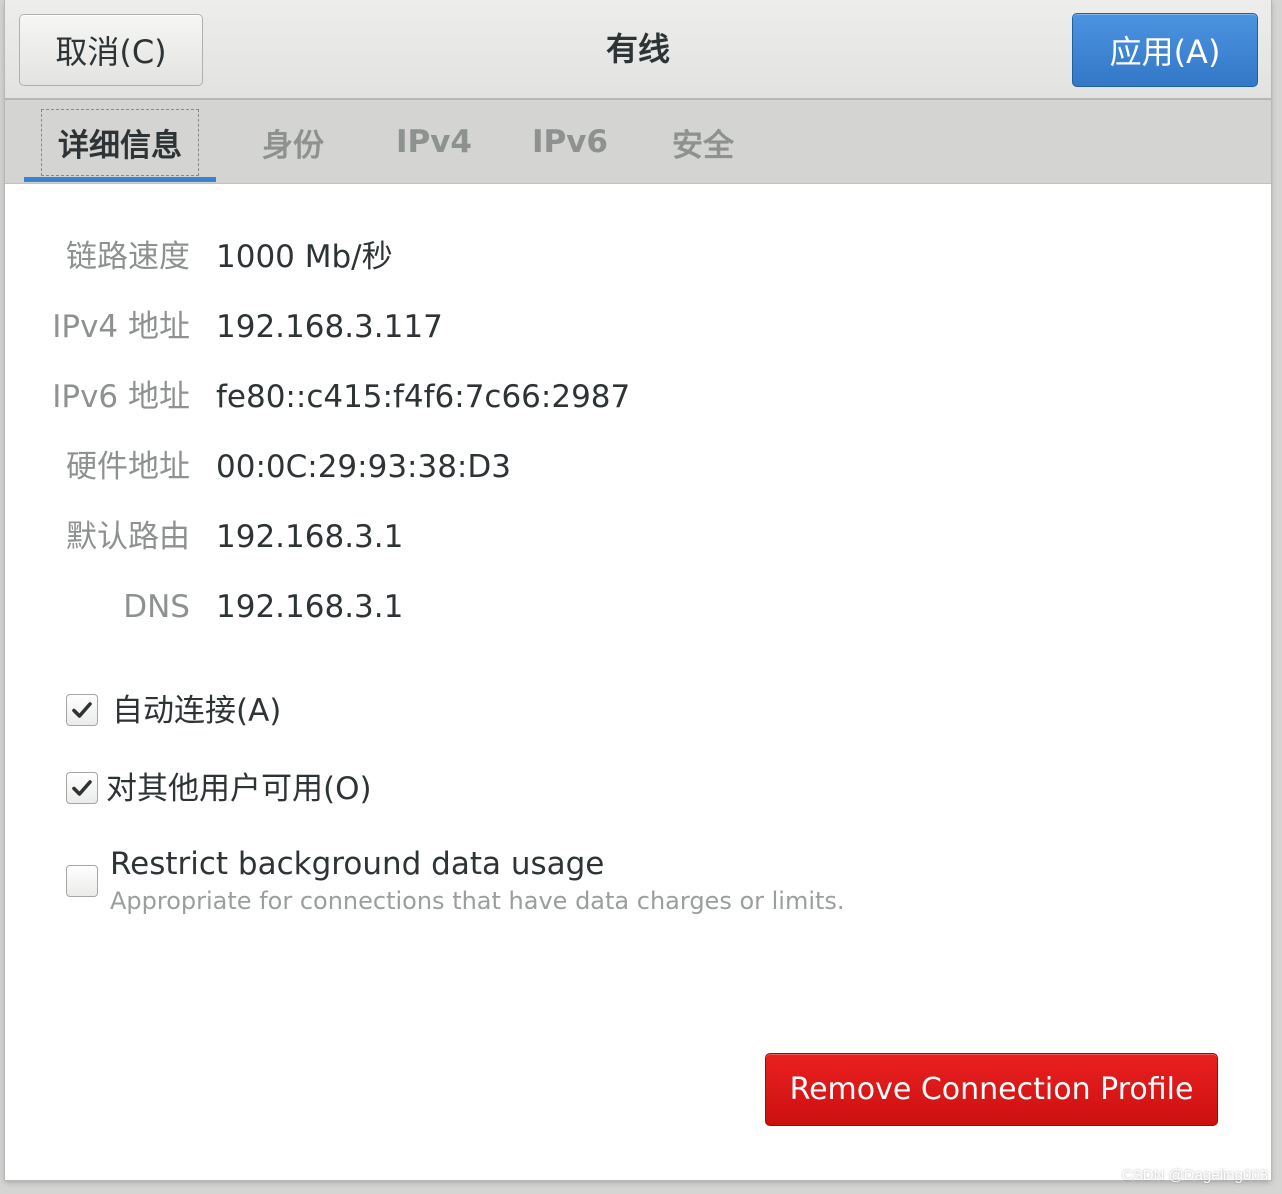 The width and height of the screenshot is (1282, 1194). I want to click on tab-details: 详细信息, so click(120, 142).